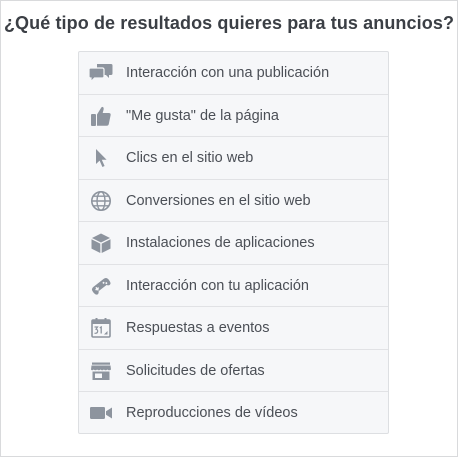 Image resolution: width=458 pixels, height=457 pixels. I want to click on objective-option-video-views: Reproducciones de vídeos, so click(233, 412).